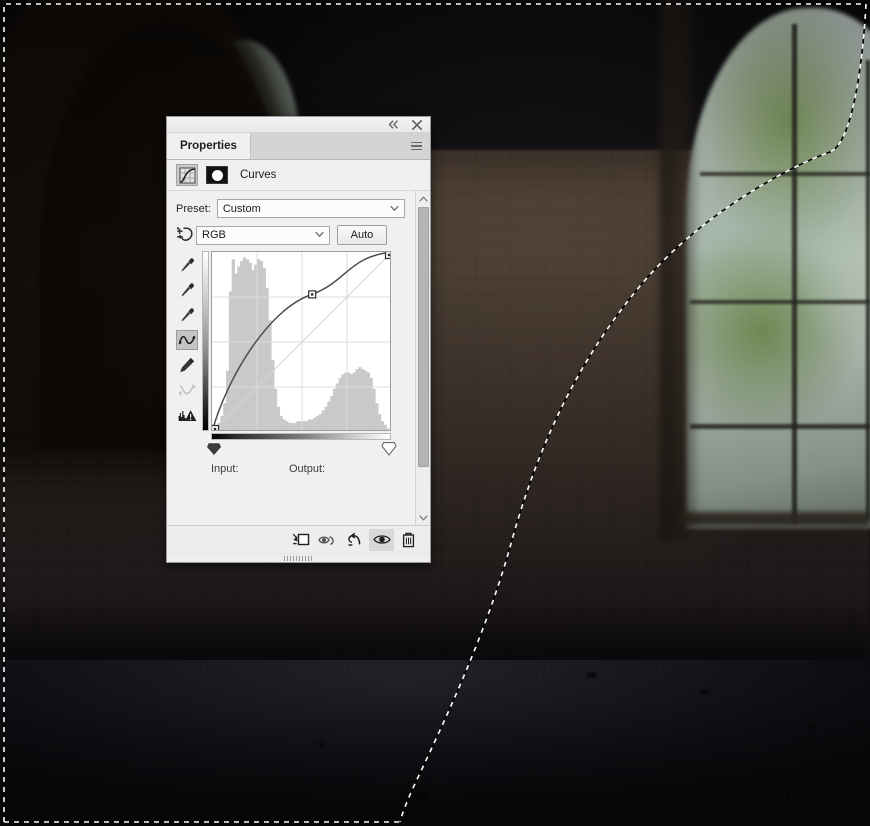  What do you see at coordinates (185, 234) in the screenshot?
I see `targeted-adjustment-tool-icon` at bounding box center [185, 234].